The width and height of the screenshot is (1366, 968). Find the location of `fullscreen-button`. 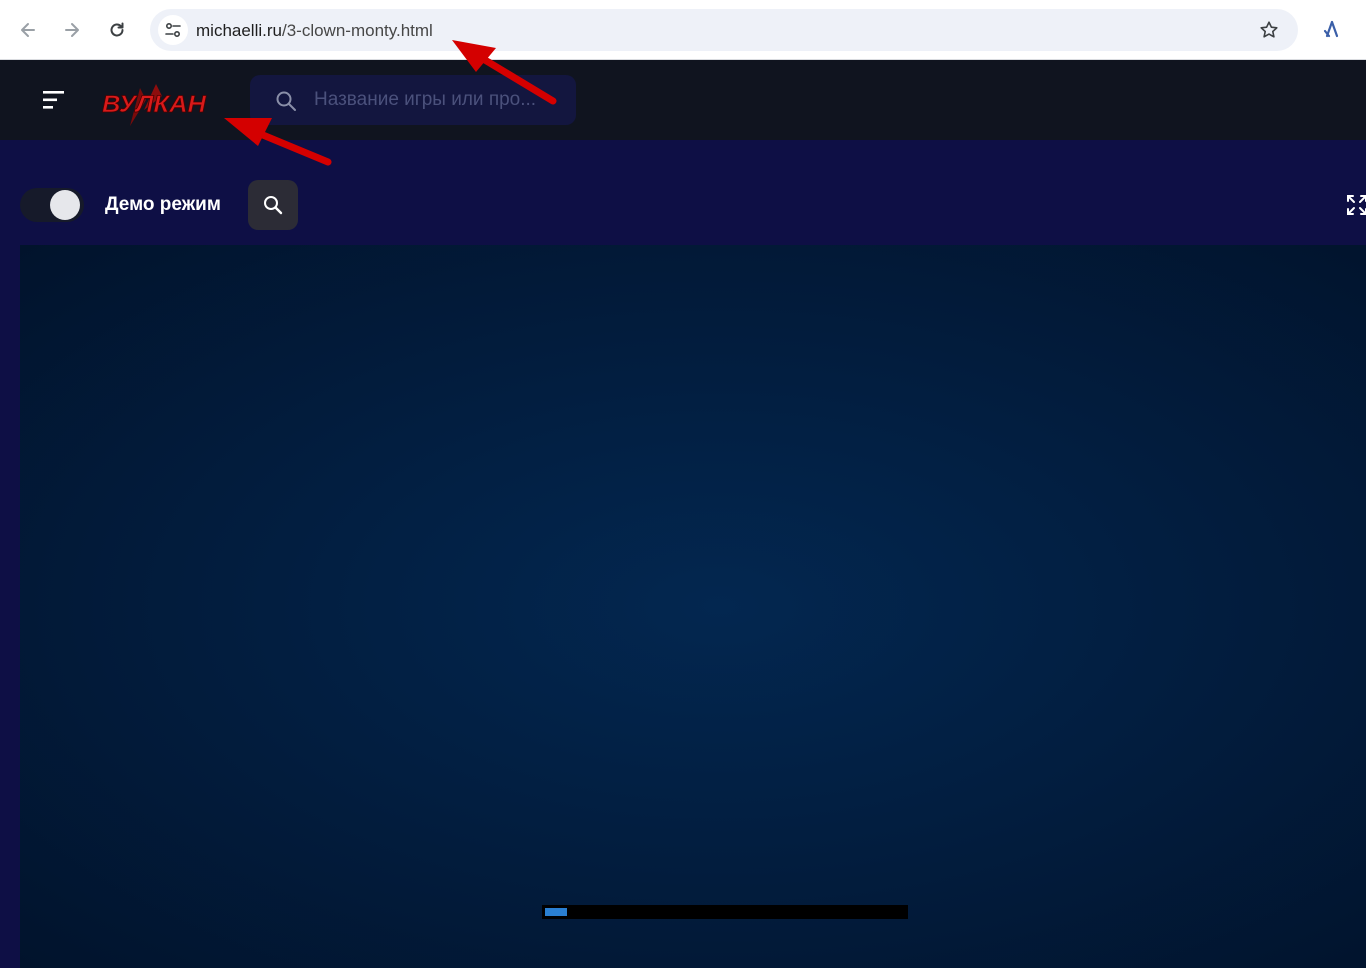

fullscreen-button is located at coordinates (1355, 205).